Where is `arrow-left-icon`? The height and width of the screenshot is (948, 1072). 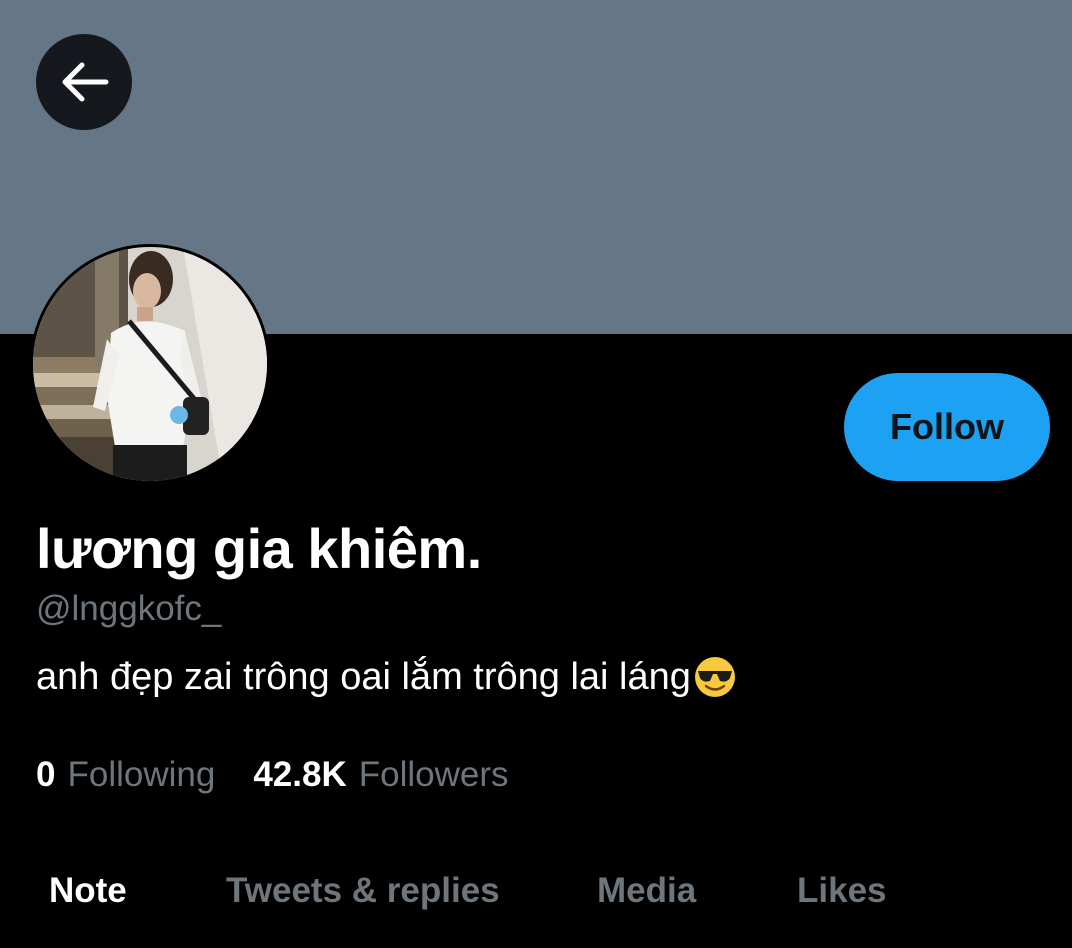 arrow-left-icon is located at coordinates (84, 82).